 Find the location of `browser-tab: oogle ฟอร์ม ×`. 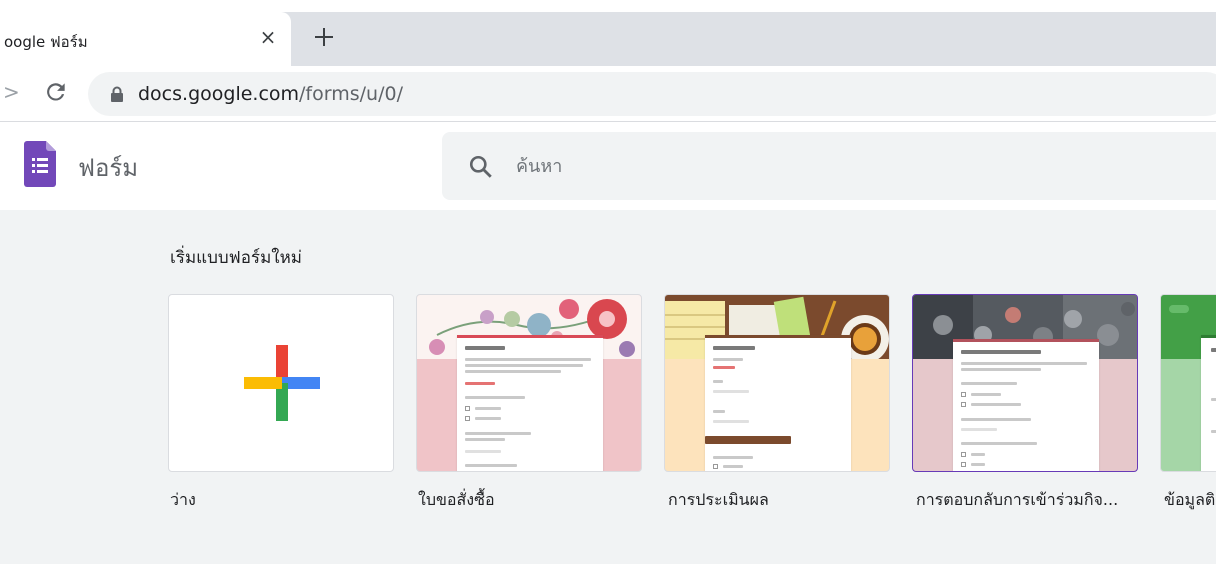

browser-tab: oogle ฟอร์ม × is located at coordinates (145, 39).